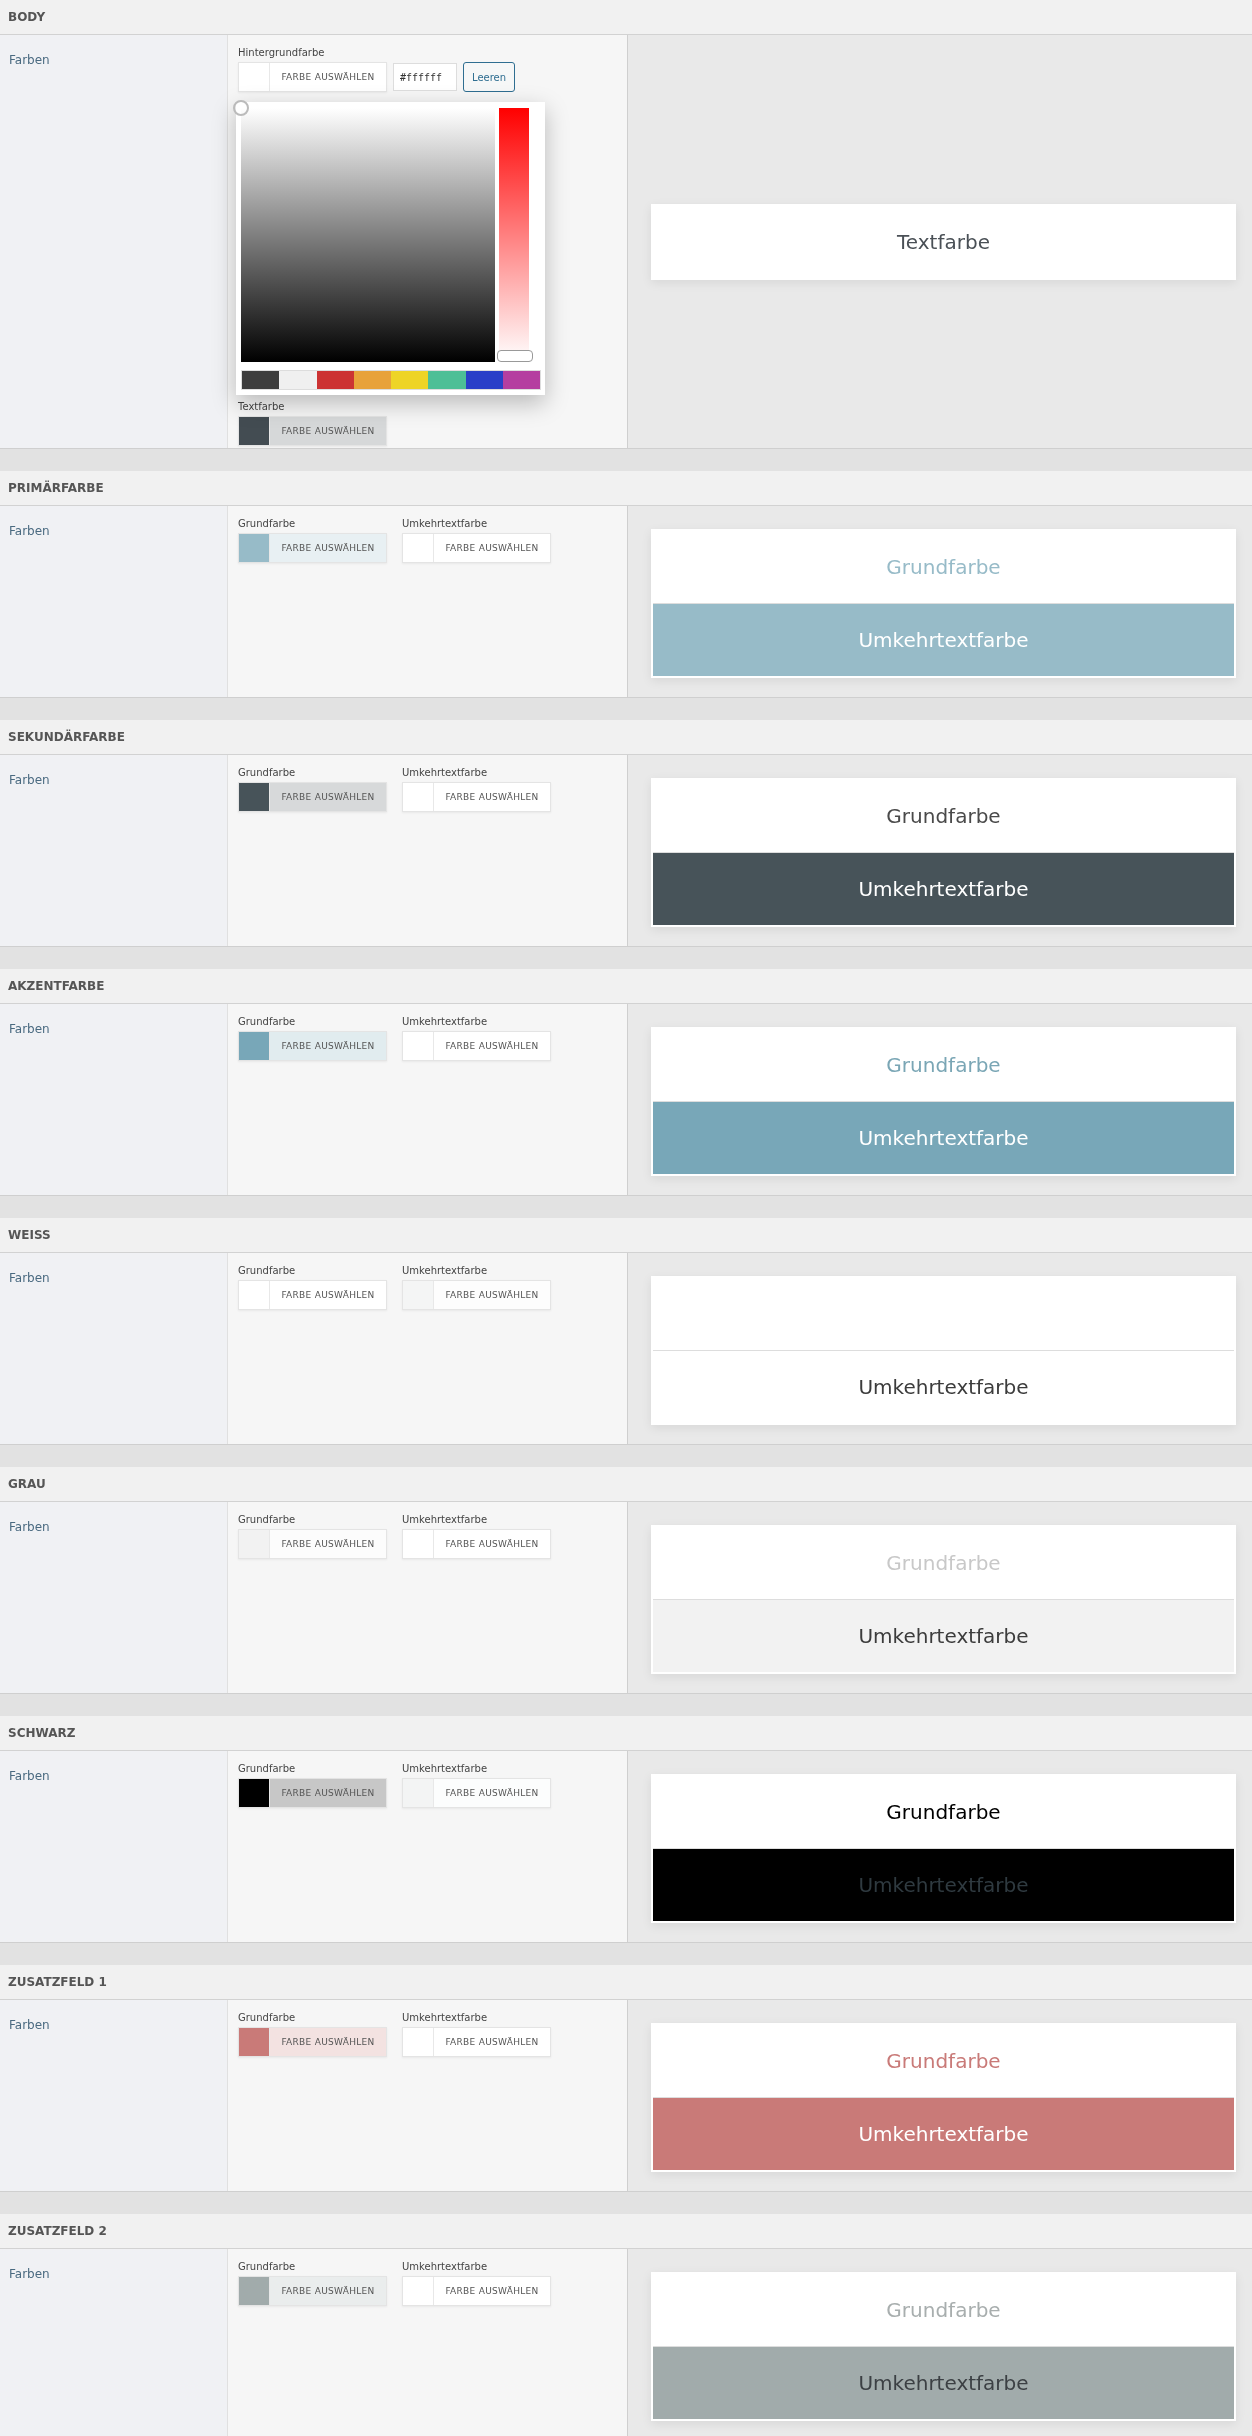 The image size is (1252, 2436). What do you see at coordinates (57, 2231) in the screenshot?
I see `section-title: ZUSATZFELD 2` at bounding box center [57, 2231].